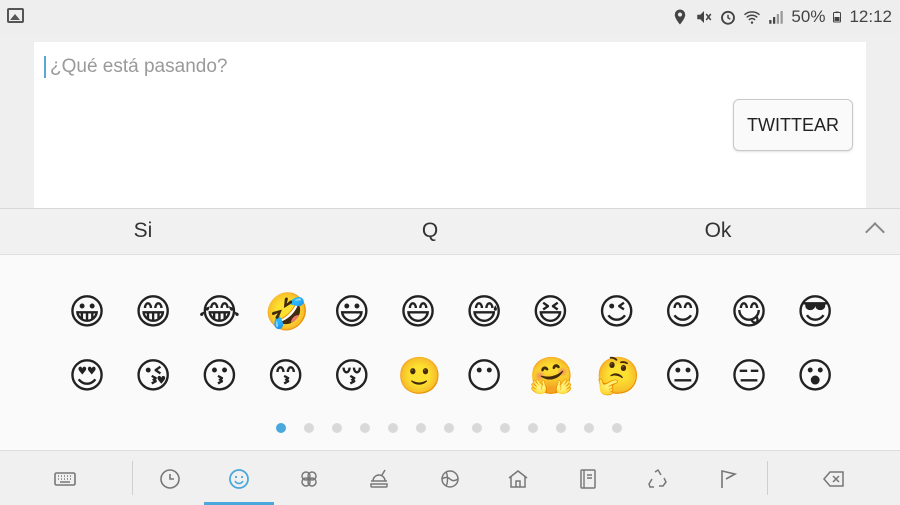 The width and height of the screenshot is (900, 505). What do you see at coordinates (352, 377) in the screenshot?
I see `emoji-key: 😚` at bounding box center [352, 377].